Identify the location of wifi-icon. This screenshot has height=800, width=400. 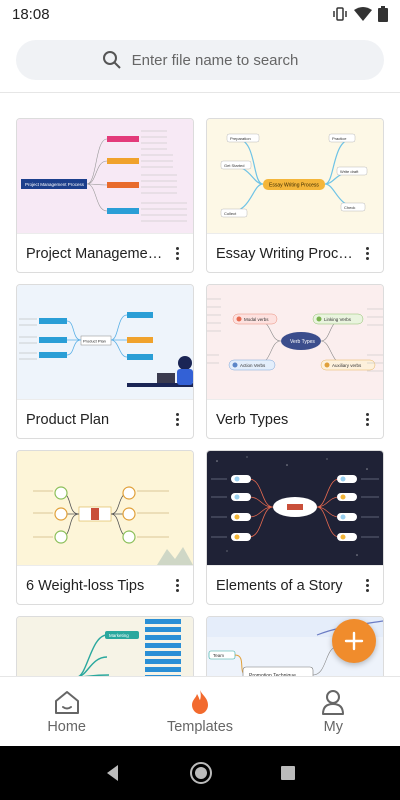
(363, 14).